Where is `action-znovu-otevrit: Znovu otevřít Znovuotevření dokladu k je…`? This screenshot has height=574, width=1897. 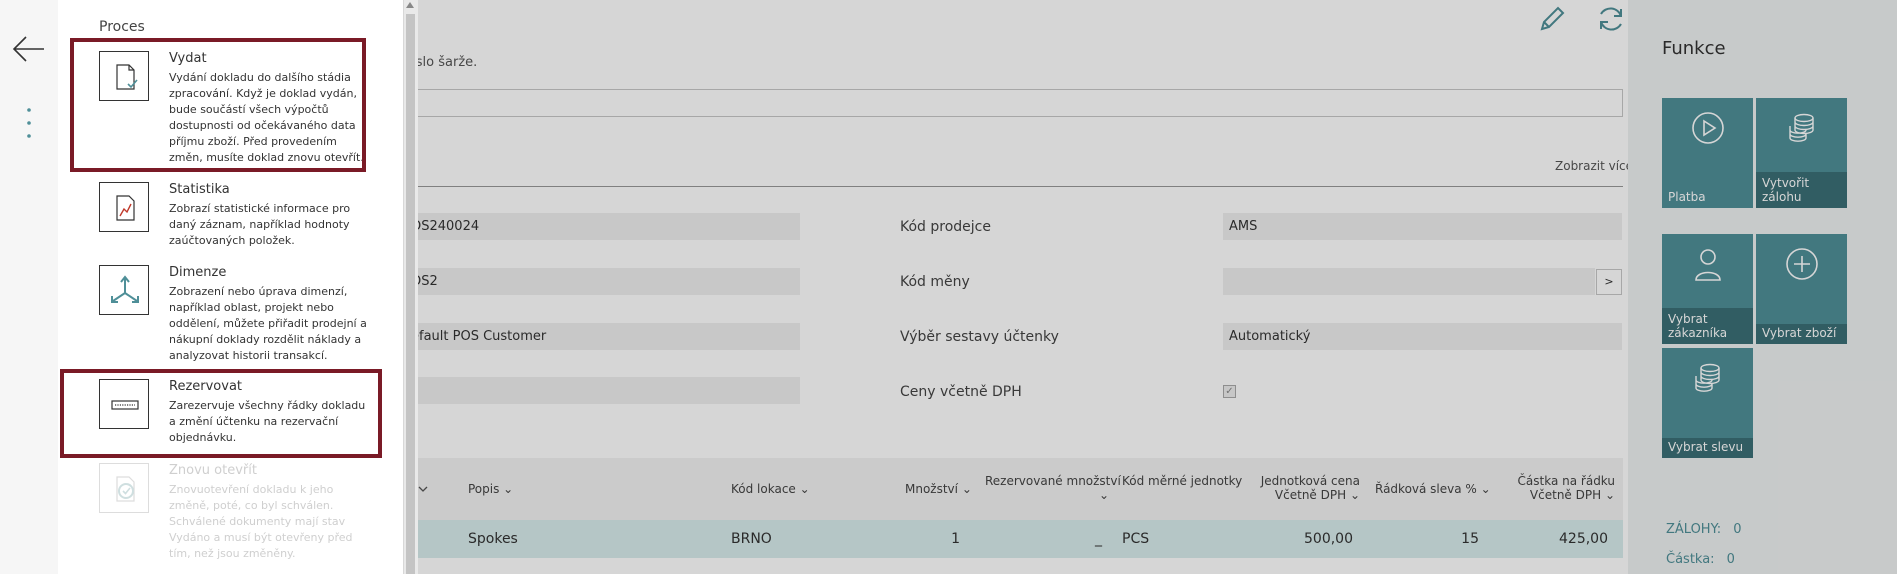
action-znovu-otevrit: Znovu otevřít Znovuotevření dokladu k je… is located at coordinates (239, 513).